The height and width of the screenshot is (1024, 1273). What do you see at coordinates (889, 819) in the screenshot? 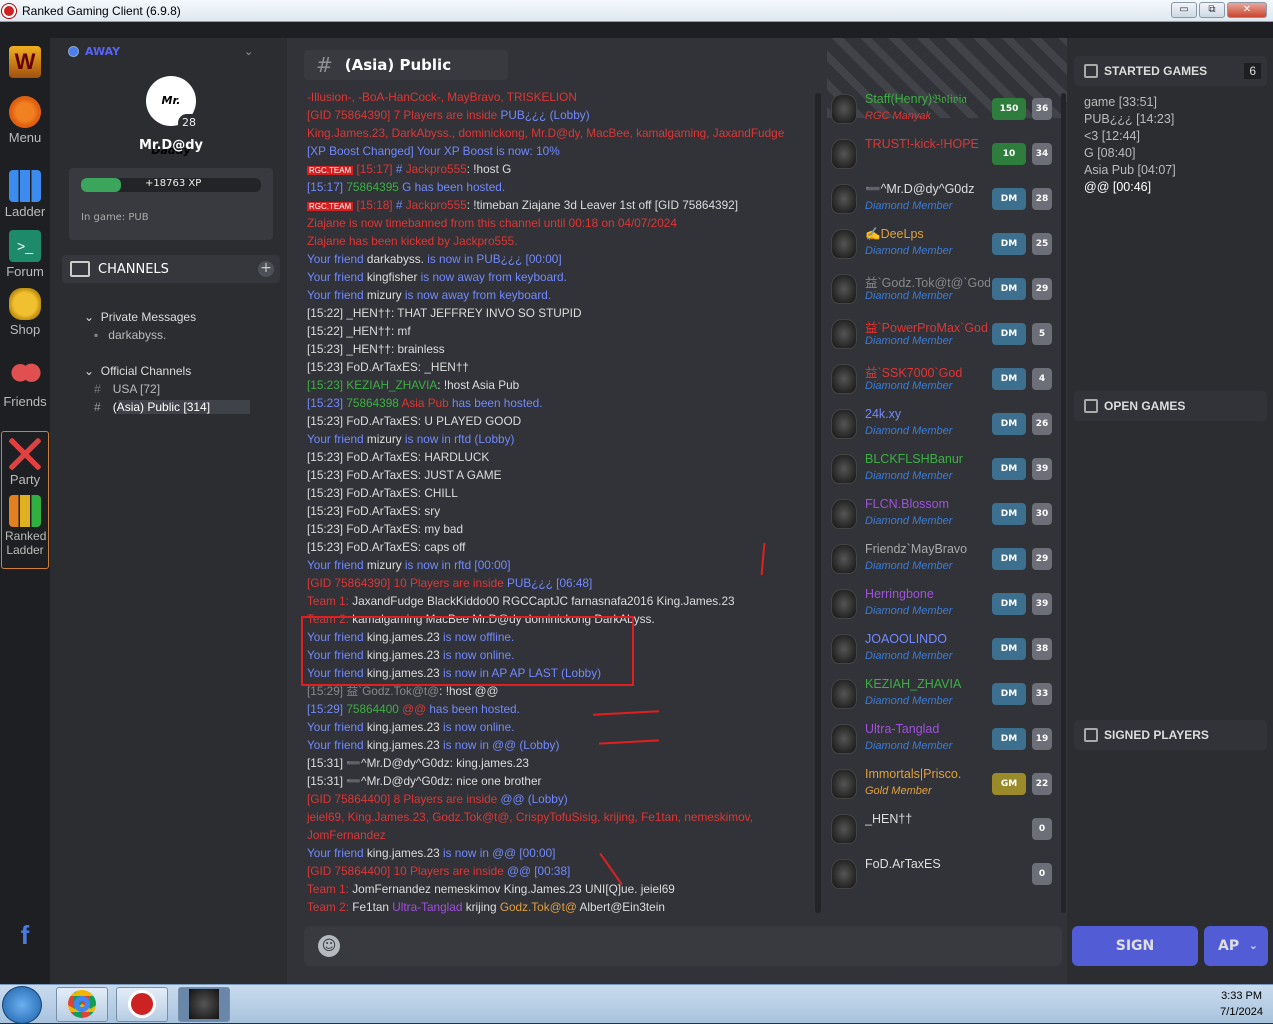
I see `member-name: _HEN††` at bounding box center [889, 819].